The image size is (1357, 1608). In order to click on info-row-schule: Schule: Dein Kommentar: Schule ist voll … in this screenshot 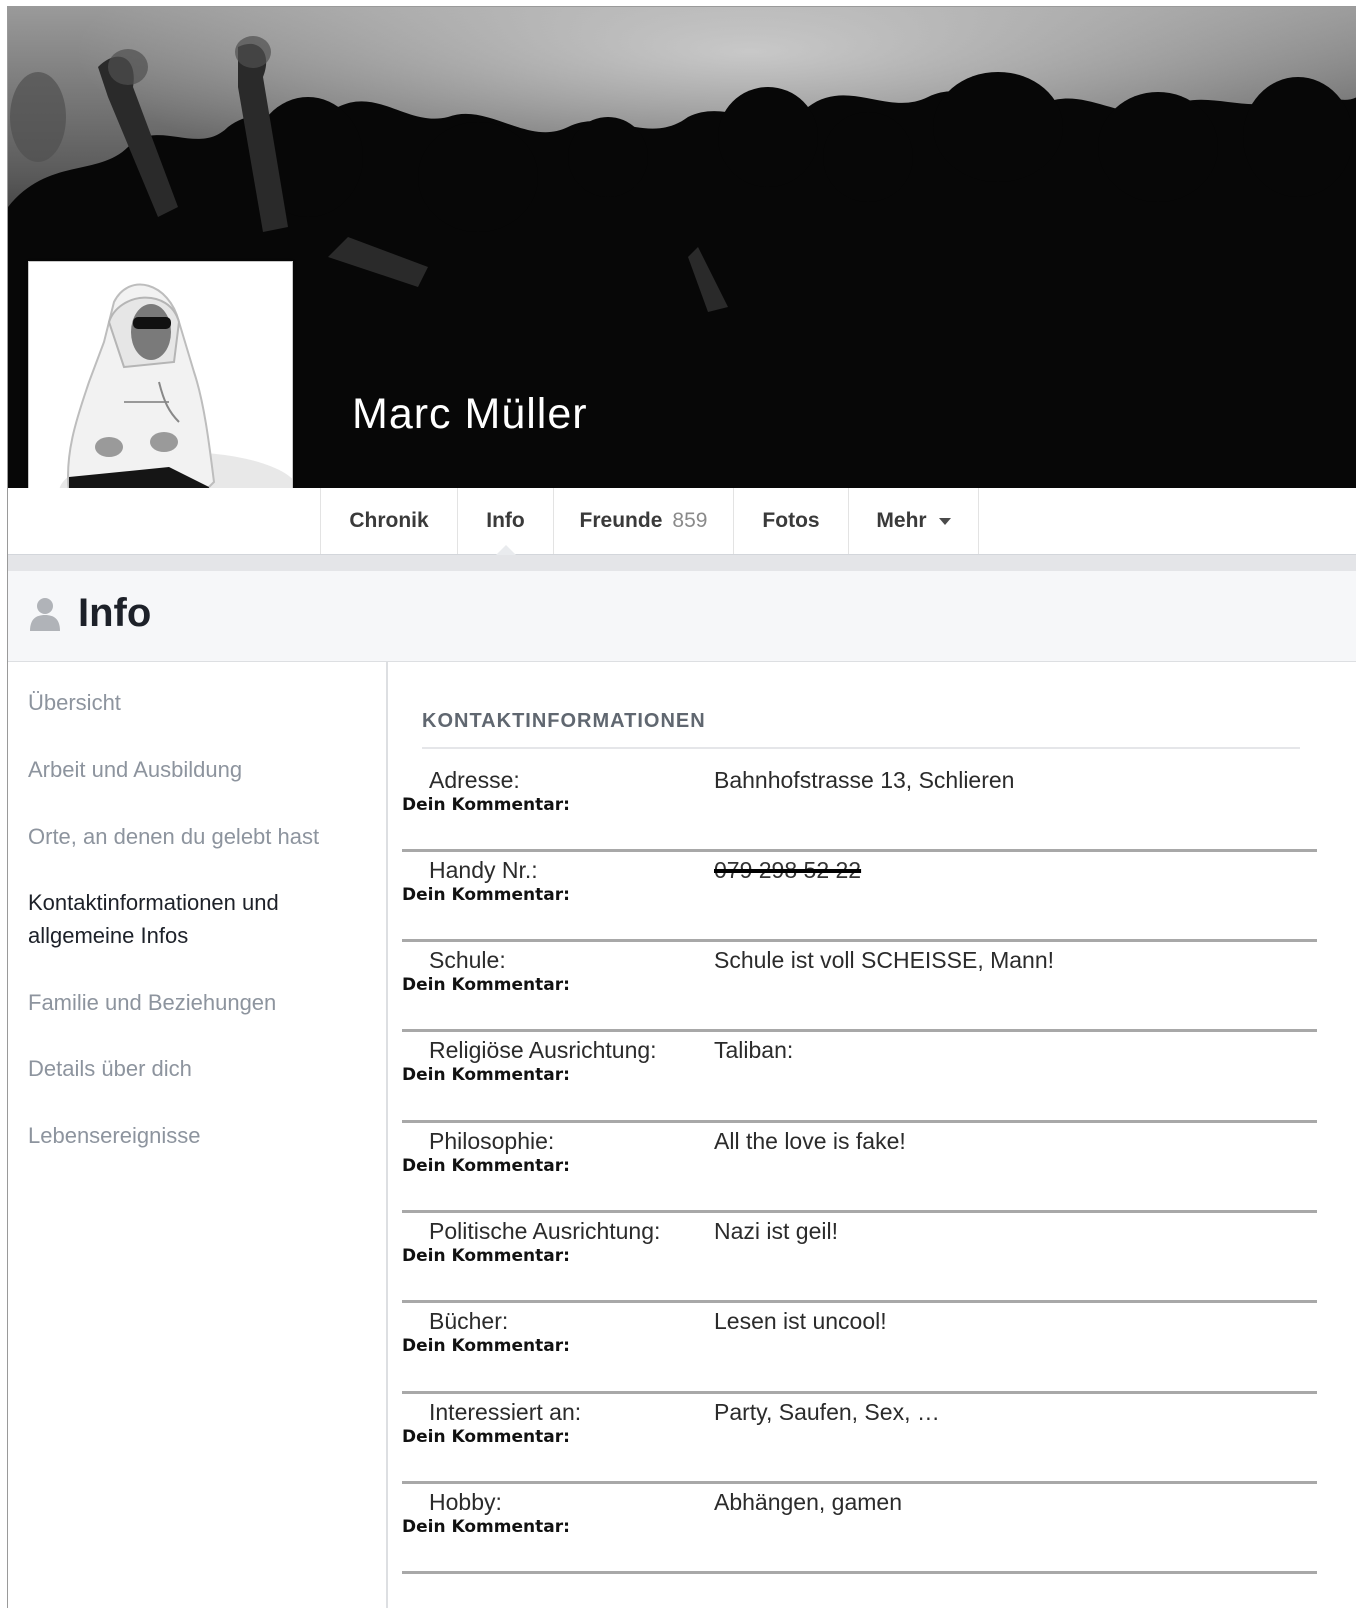, I will do `click(859, 988)`.